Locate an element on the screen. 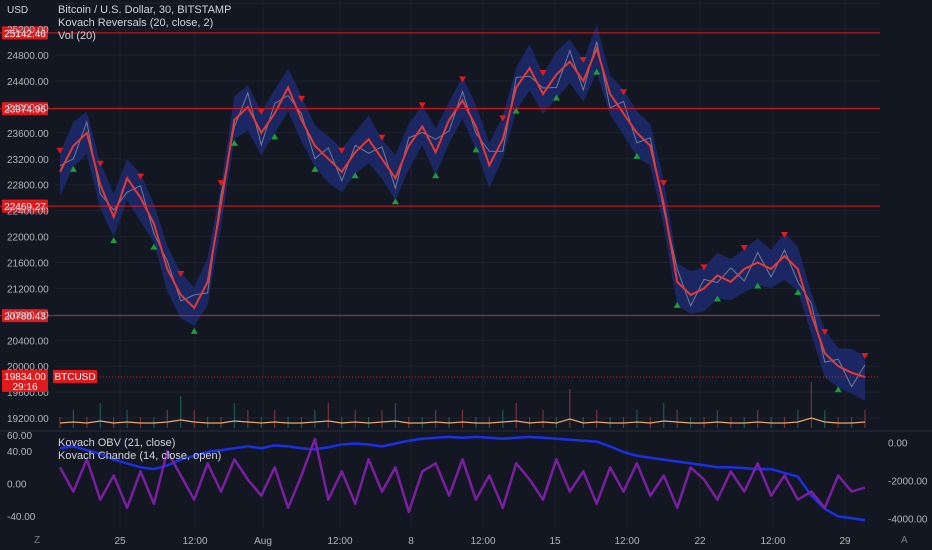 Image resolution: width=932 pixels, height=550 pixels. x-tick-label: 22 is located at coordinates (700, 541).